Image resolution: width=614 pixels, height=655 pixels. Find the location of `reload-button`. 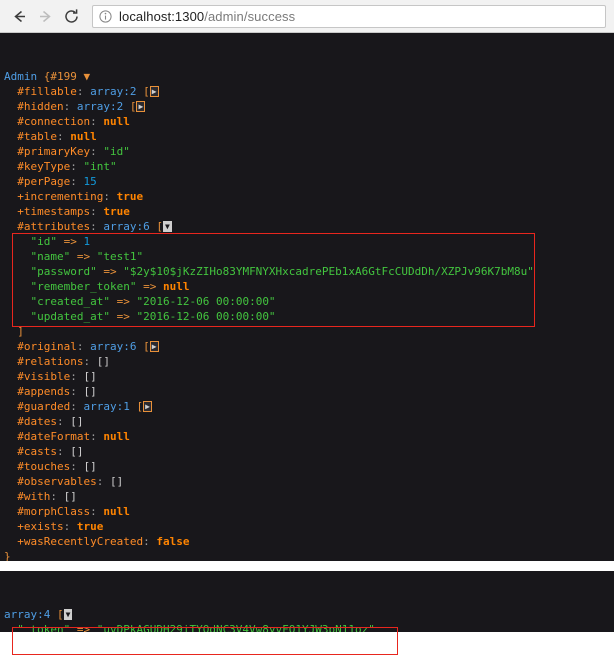

reload-button is located at coordinates (71, 16).